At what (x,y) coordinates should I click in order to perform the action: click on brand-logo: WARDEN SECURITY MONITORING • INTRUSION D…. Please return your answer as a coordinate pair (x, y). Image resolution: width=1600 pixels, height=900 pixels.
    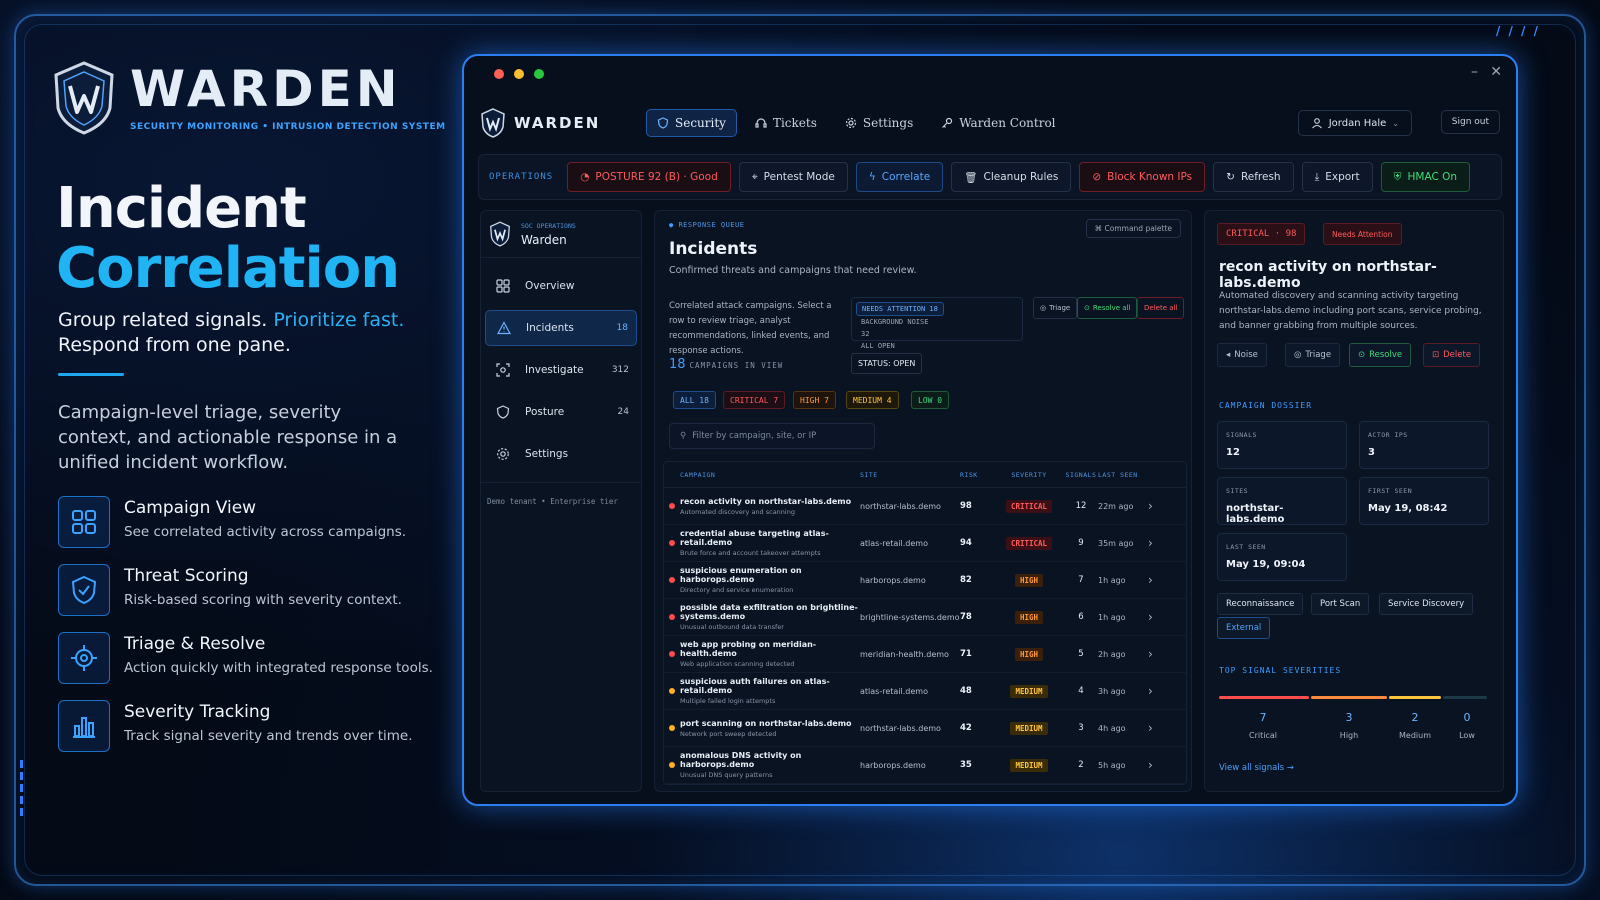
    Looking at the image, I should click on (249, 98).